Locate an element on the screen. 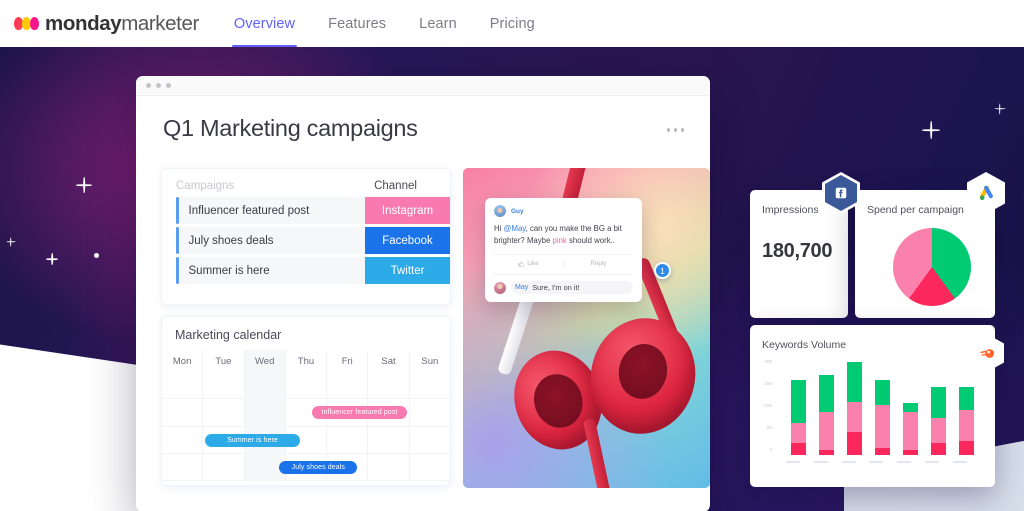 This screenshot has height=511, width=1024. comment-count-badge: 1 is located at coordinates (662, 270).